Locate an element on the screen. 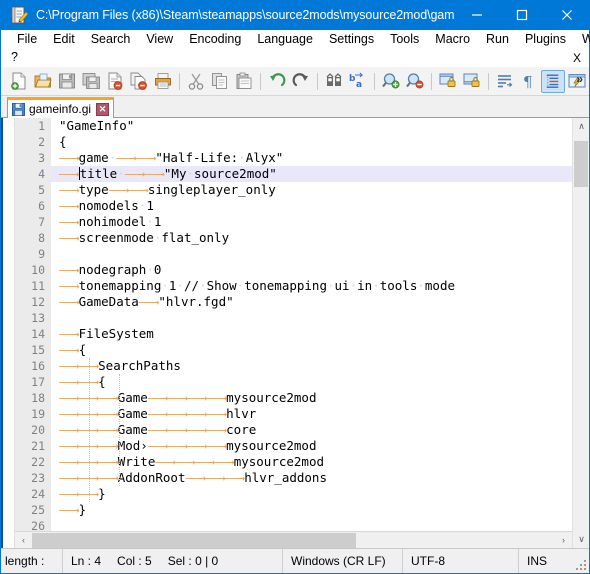  code-line: 24 ——→——→} is located at coordinates (293, 494).